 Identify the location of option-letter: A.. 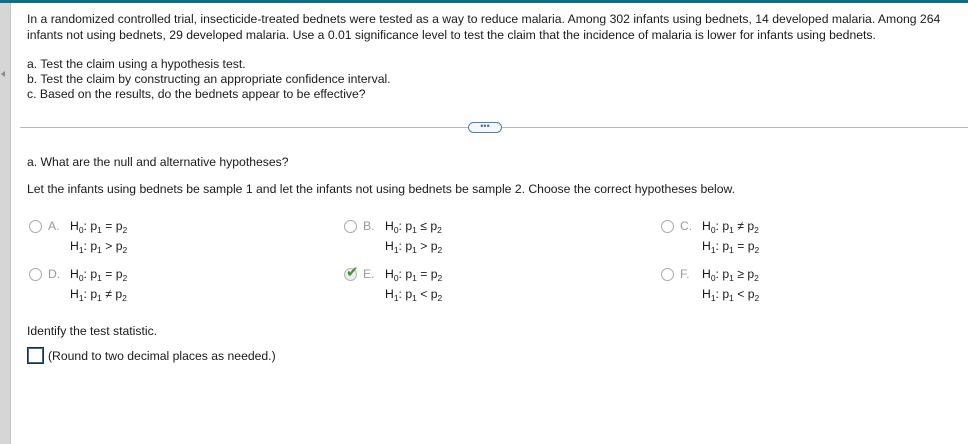
(54, 226).